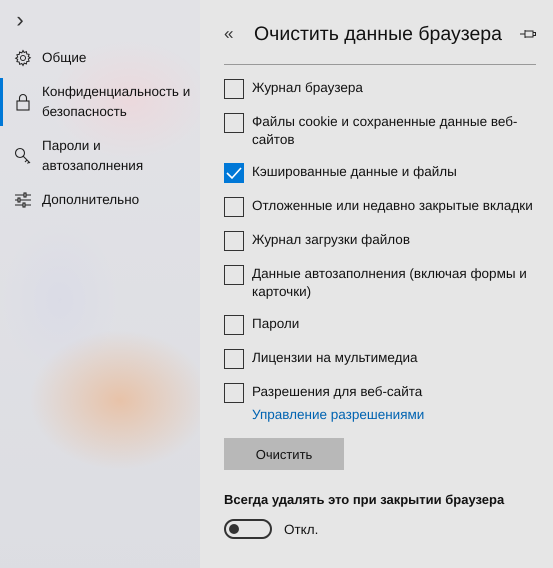  Describe the element at coordinates (390, 283) in the screenshot. I see `option-label: Данные автозаполнения (включая формы и карточки)` at that location.